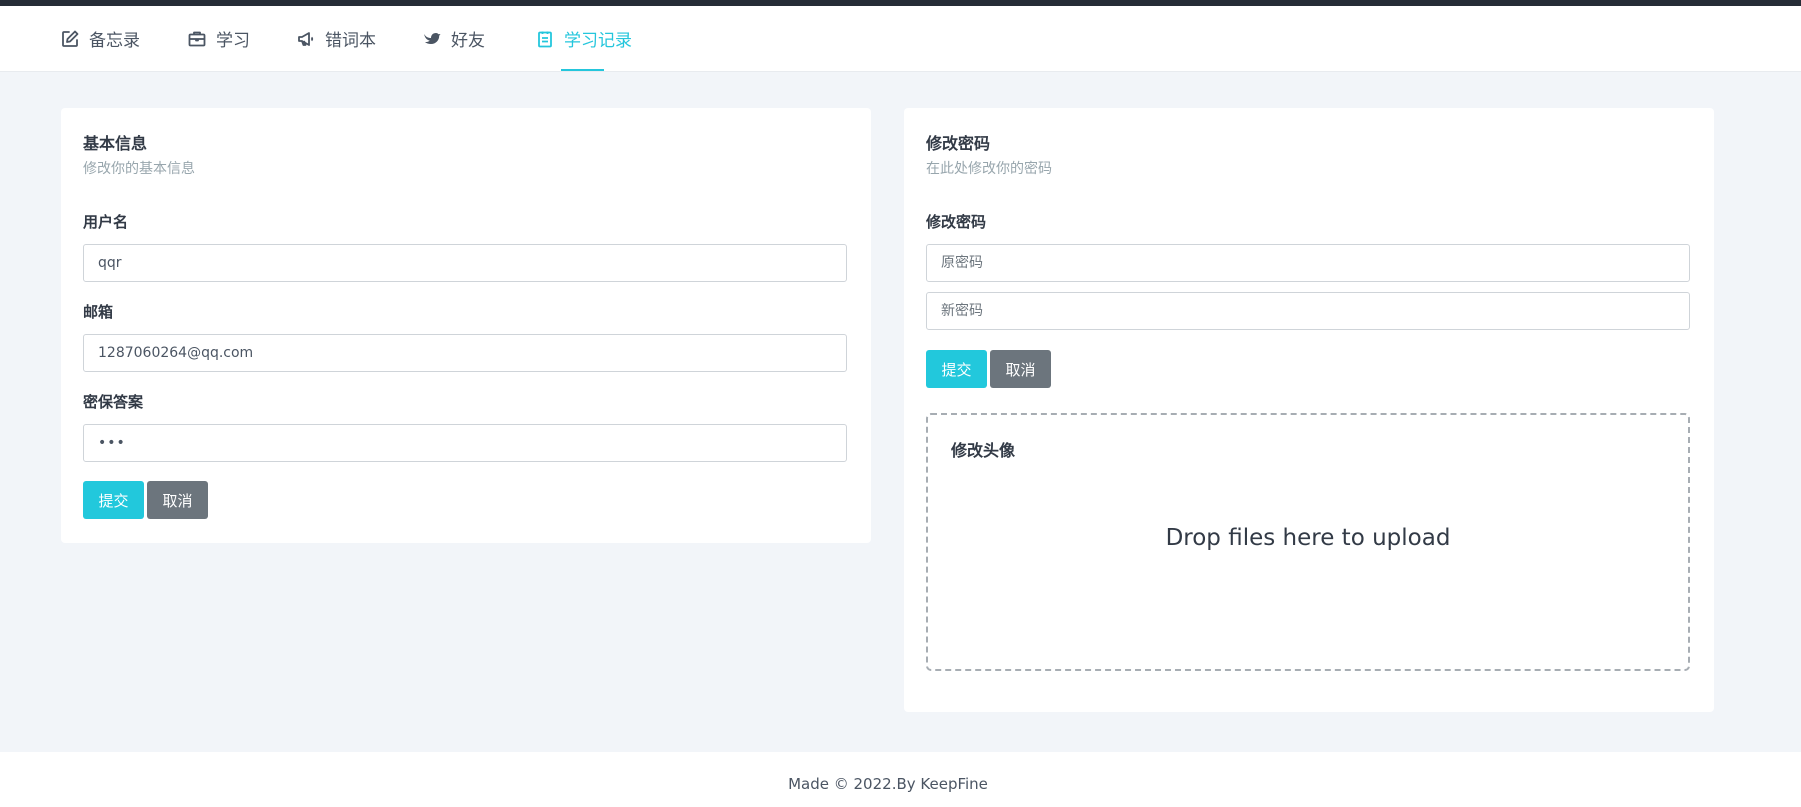 This screenshot has width=1801, height=807. I want to click on username-input, so click(465, 263).